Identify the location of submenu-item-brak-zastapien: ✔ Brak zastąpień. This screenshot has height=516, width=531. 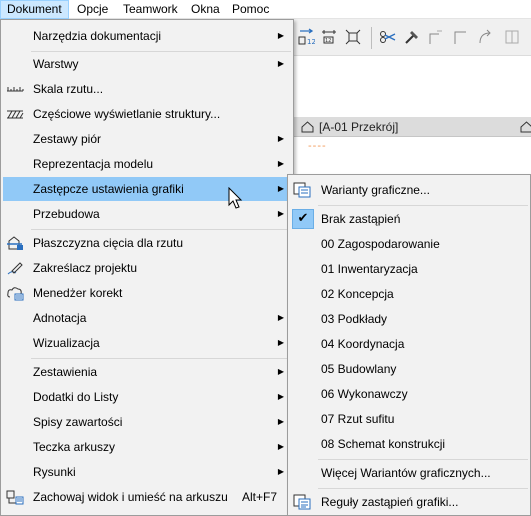
(409, 219).